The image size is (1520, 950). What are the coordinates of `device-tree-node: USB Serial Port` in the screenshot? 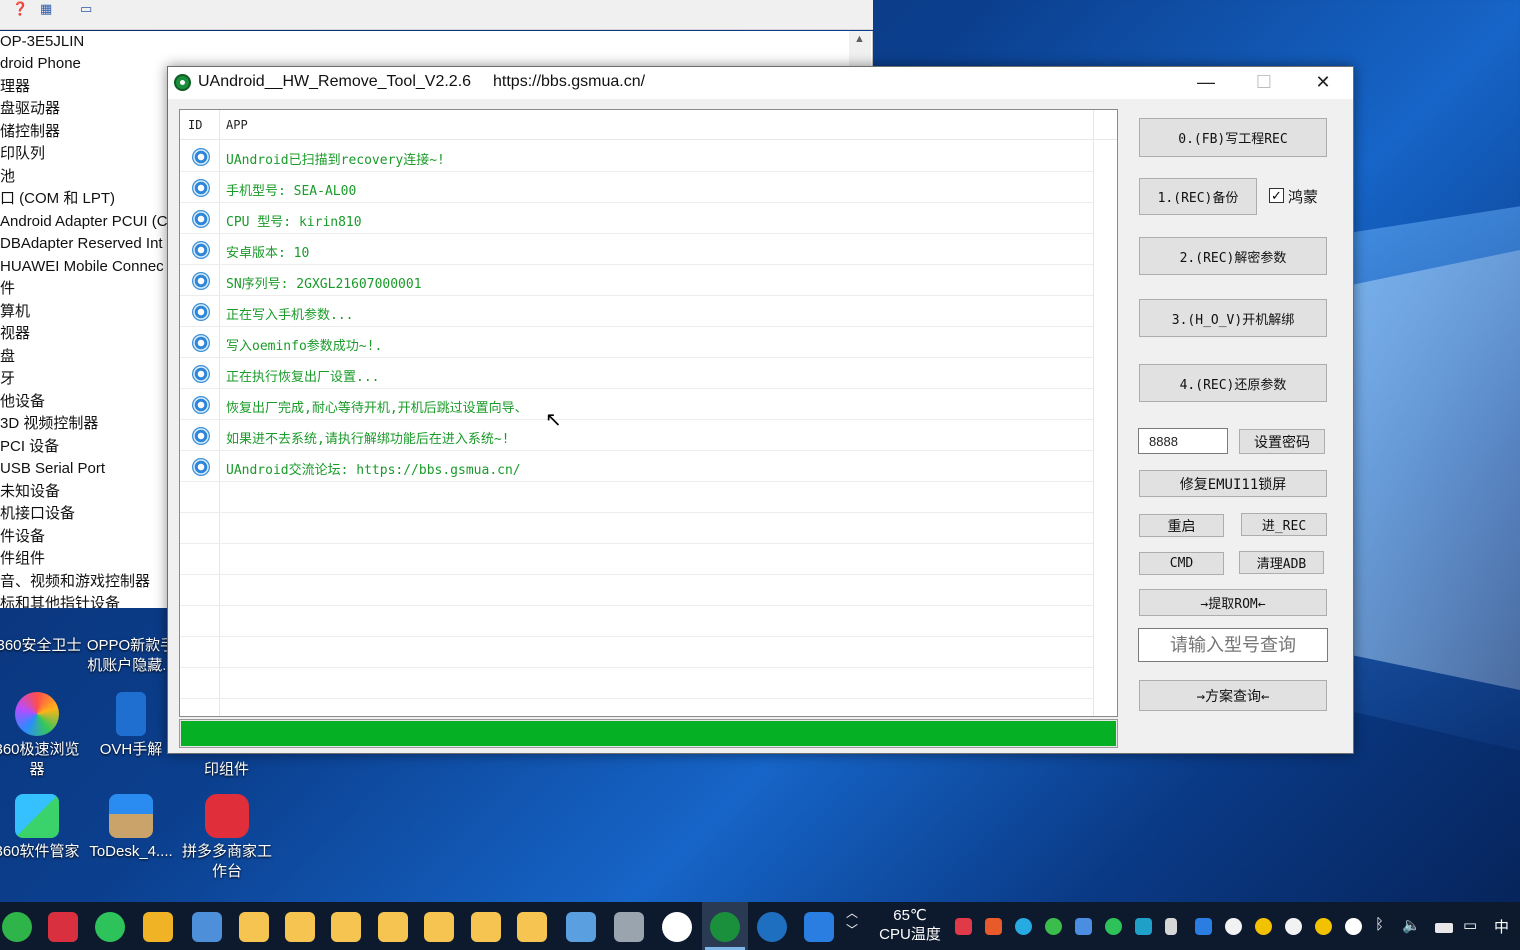 It's located at (52, 469).